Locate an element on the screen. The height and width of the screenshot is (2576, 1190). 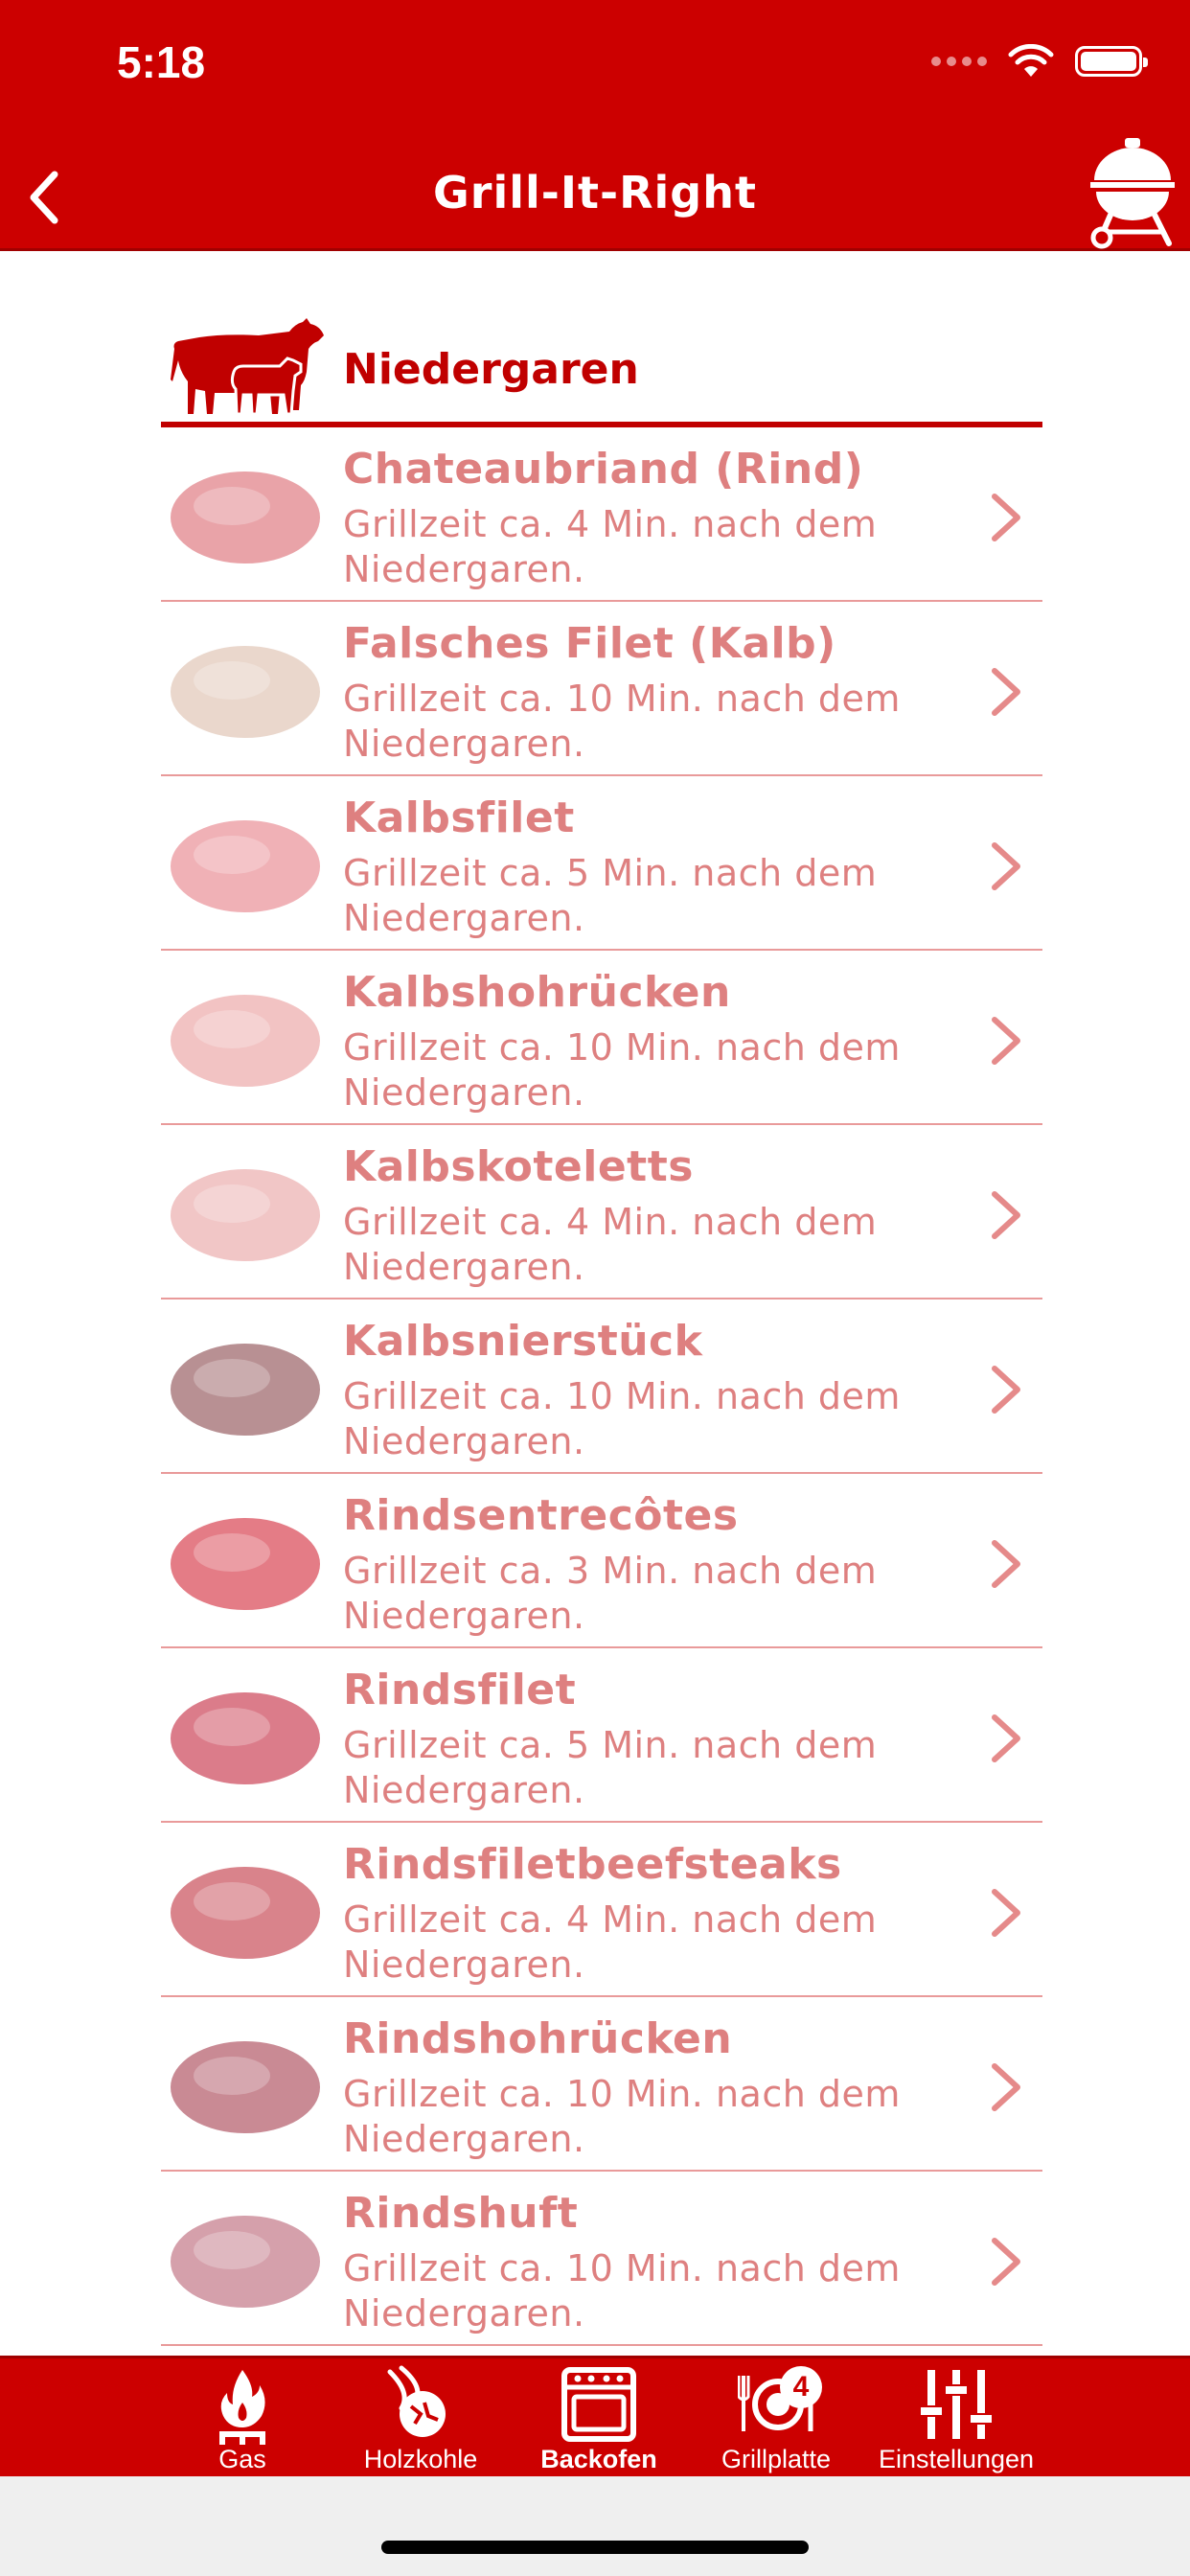
battery-icon is located at coordinates (1111, 62).